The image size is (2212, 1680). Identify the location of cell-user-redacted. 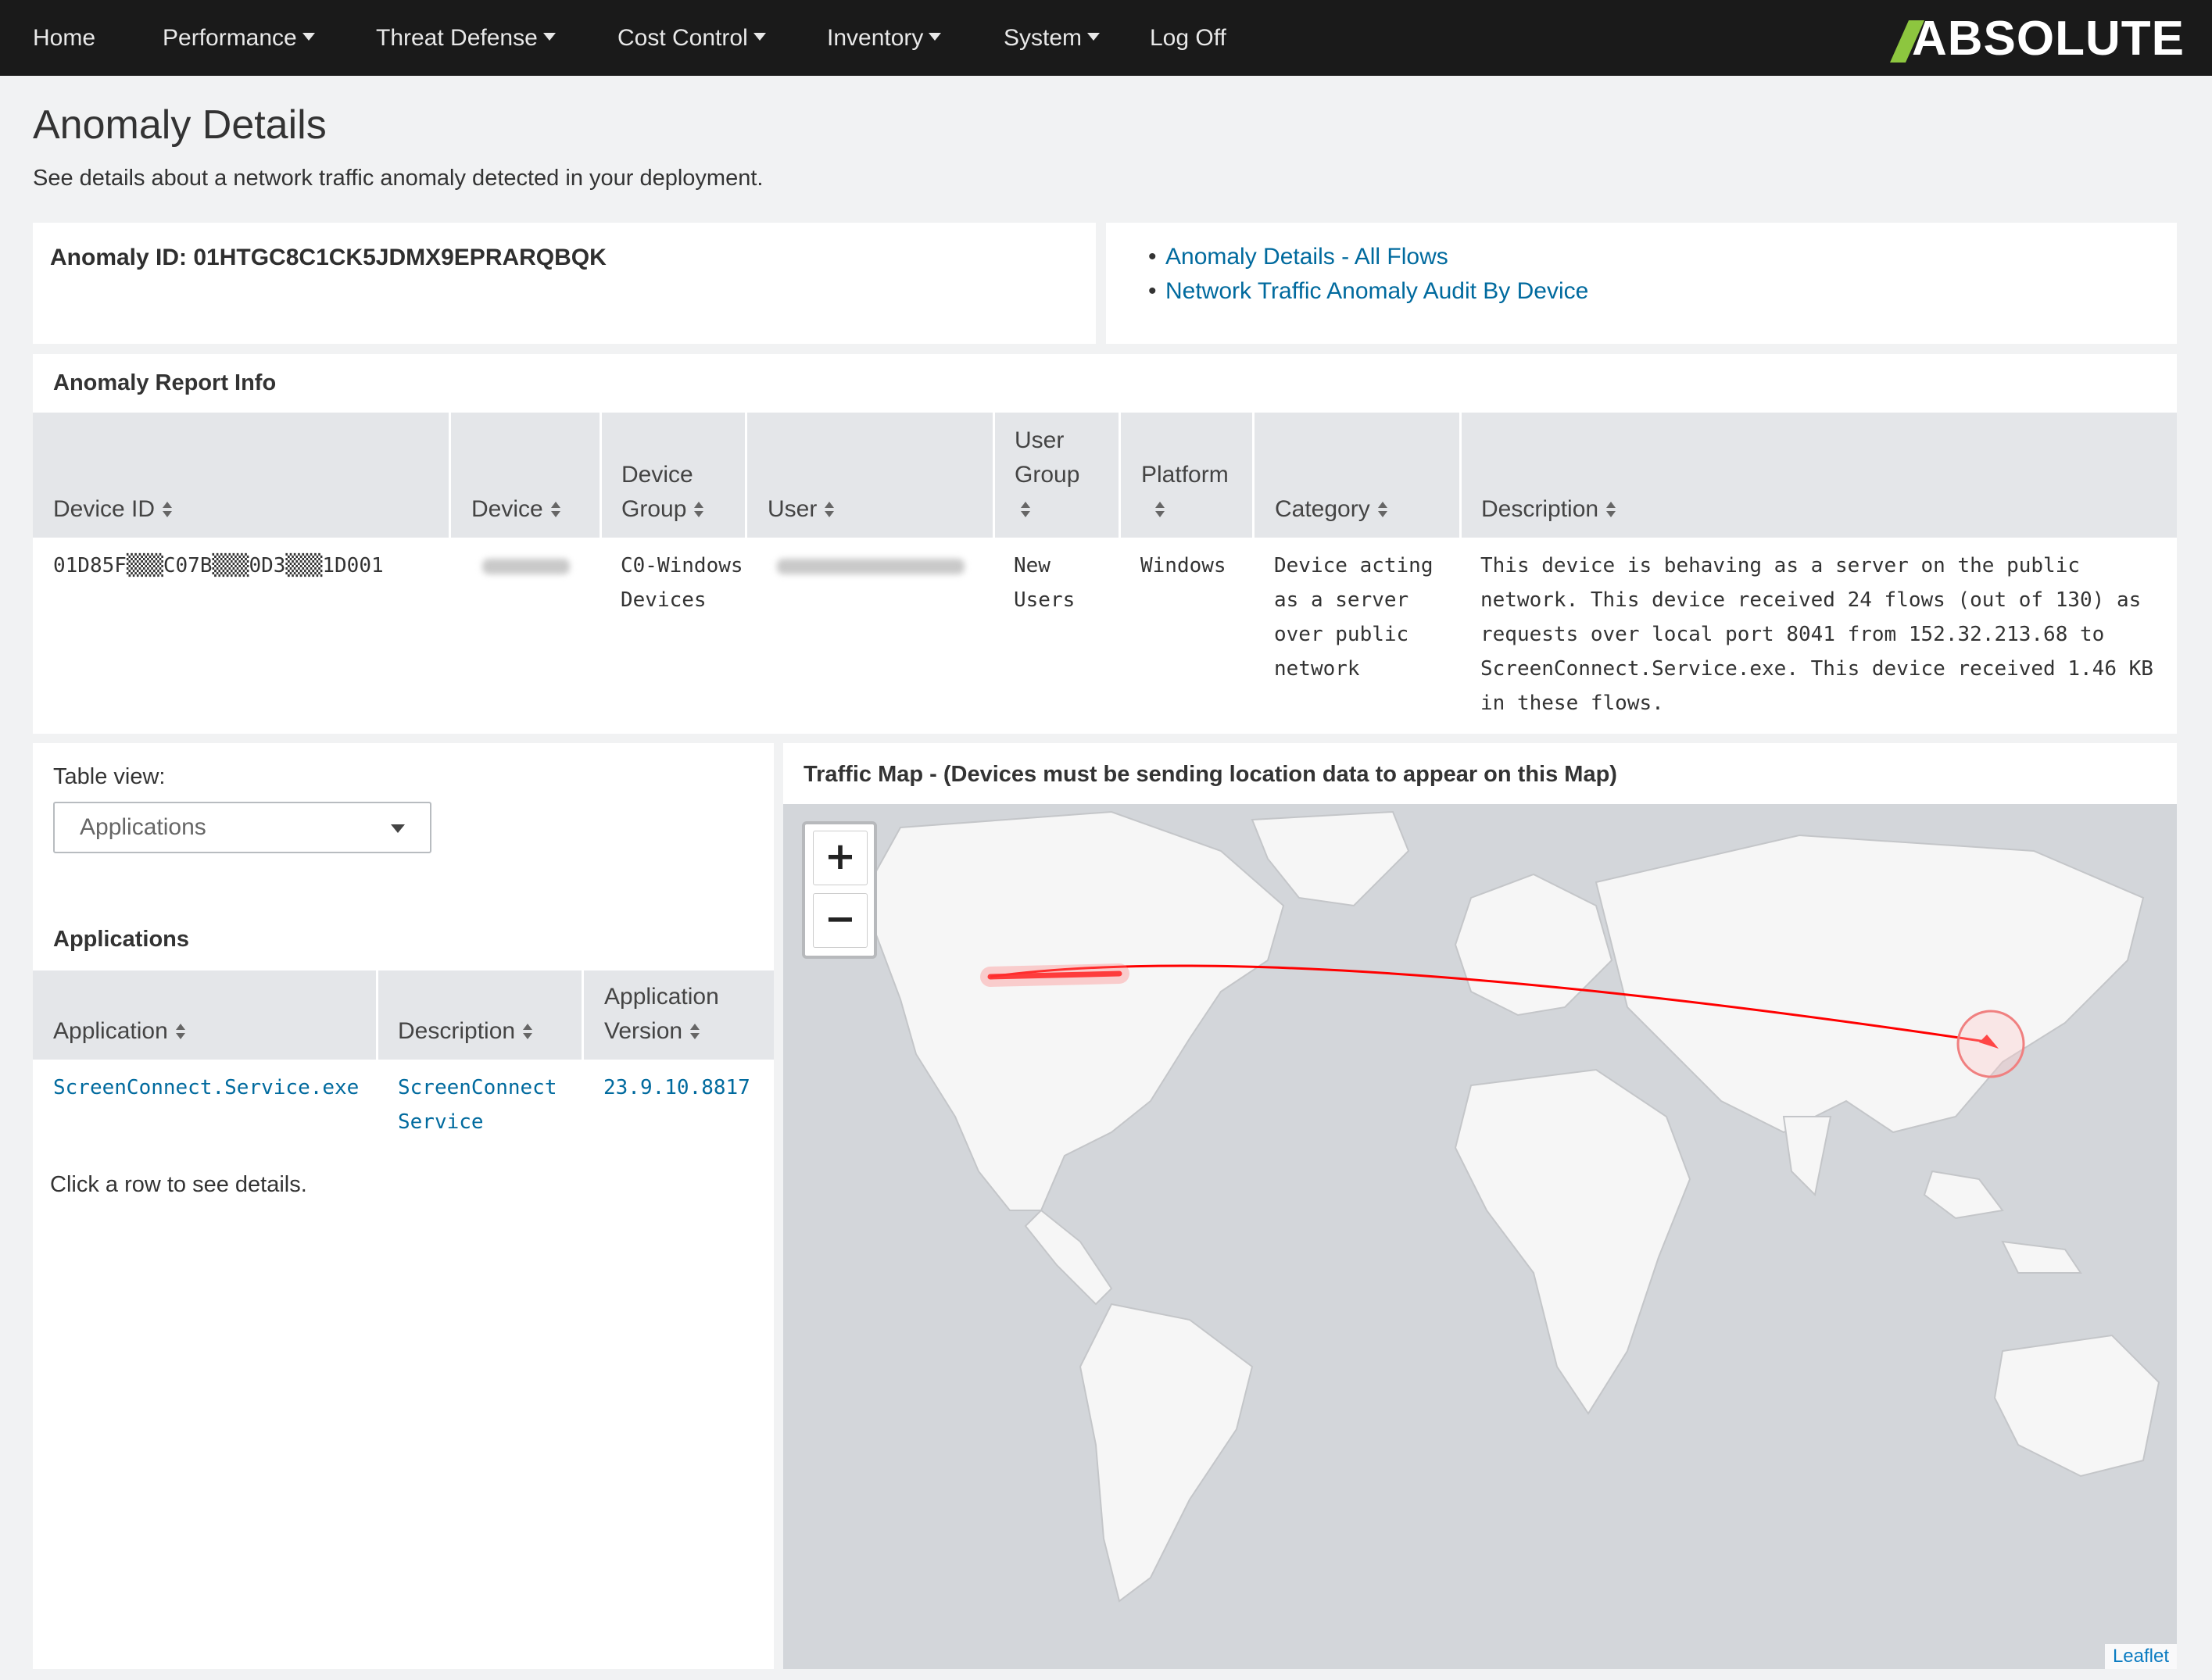
(871, 566).